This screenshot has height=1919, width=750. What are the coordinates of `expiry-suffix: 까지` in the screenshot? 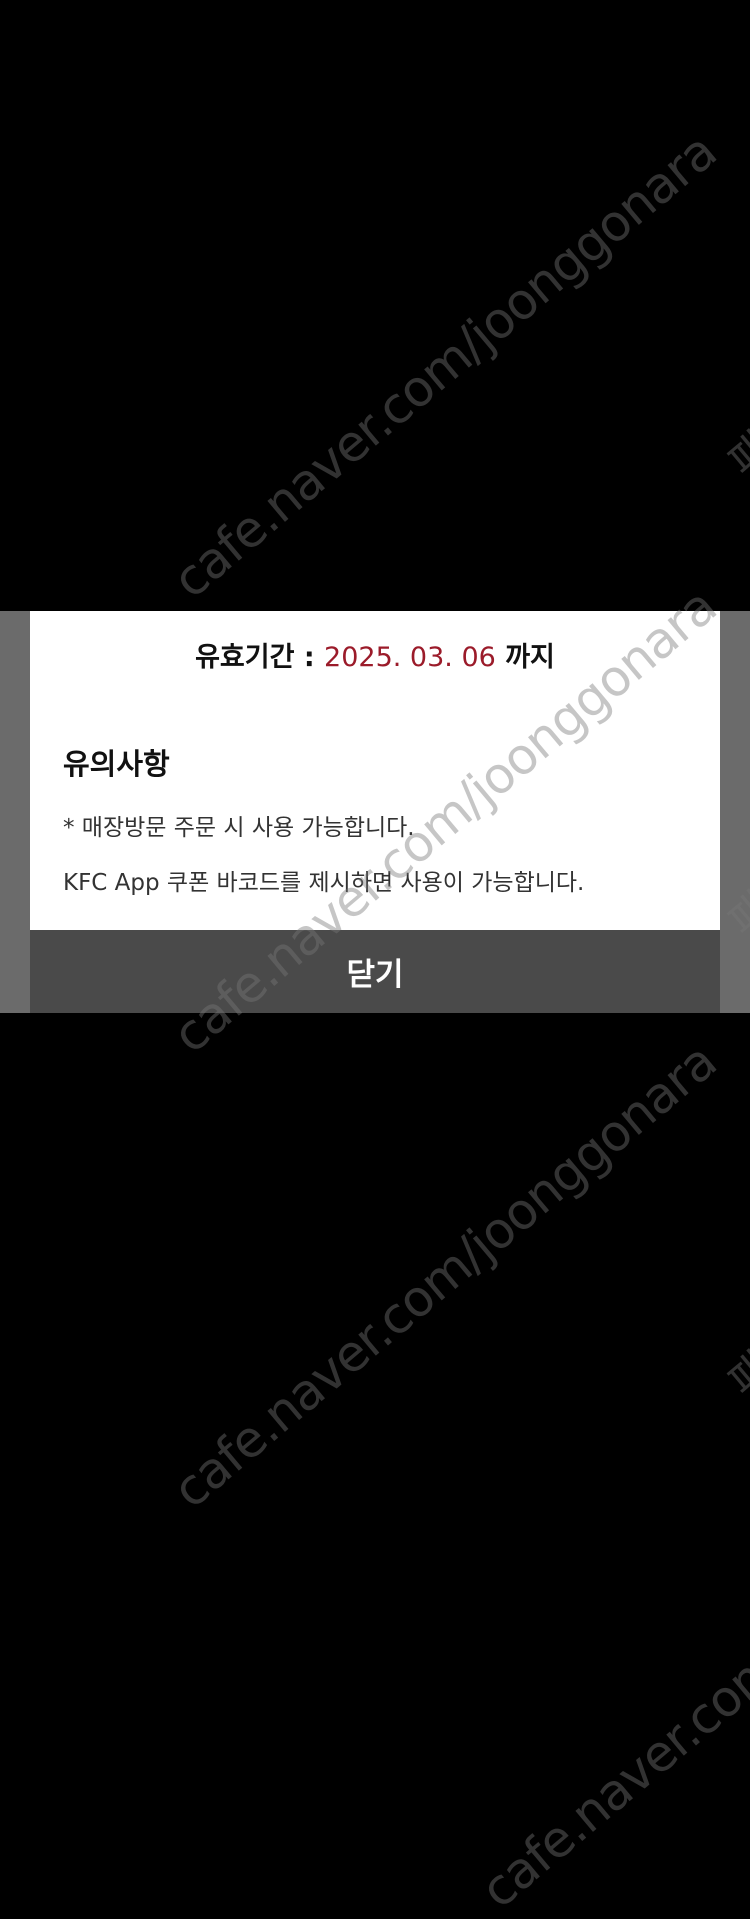 It's located at (530, 657).